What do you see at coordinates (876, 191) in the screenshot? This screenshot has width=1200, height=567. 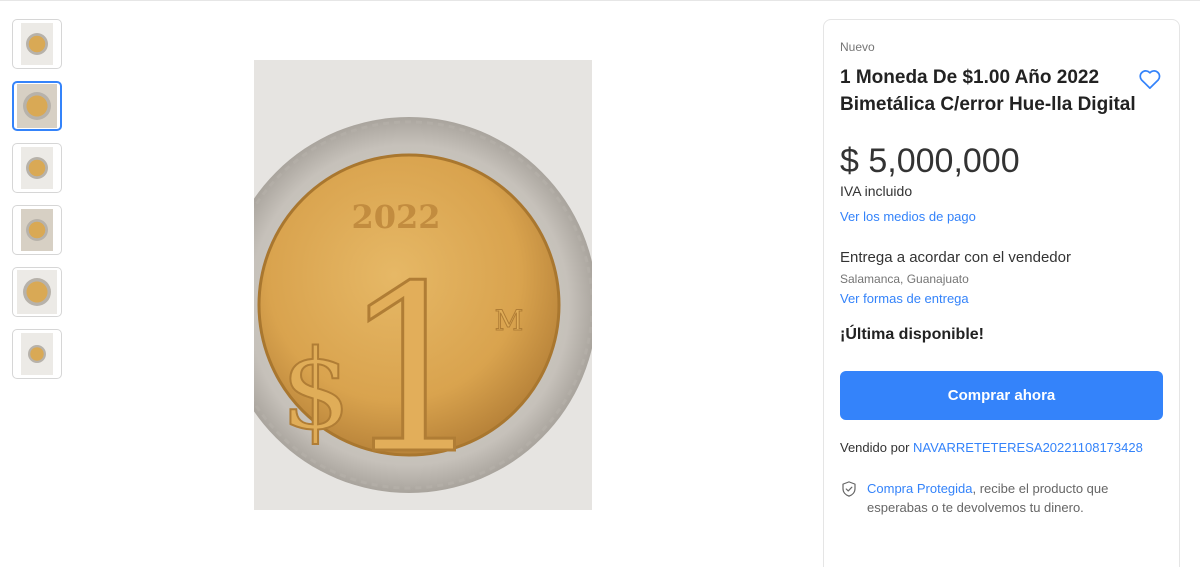 I see `tax-note: IVA incluido` at bounding box center [876, 191].